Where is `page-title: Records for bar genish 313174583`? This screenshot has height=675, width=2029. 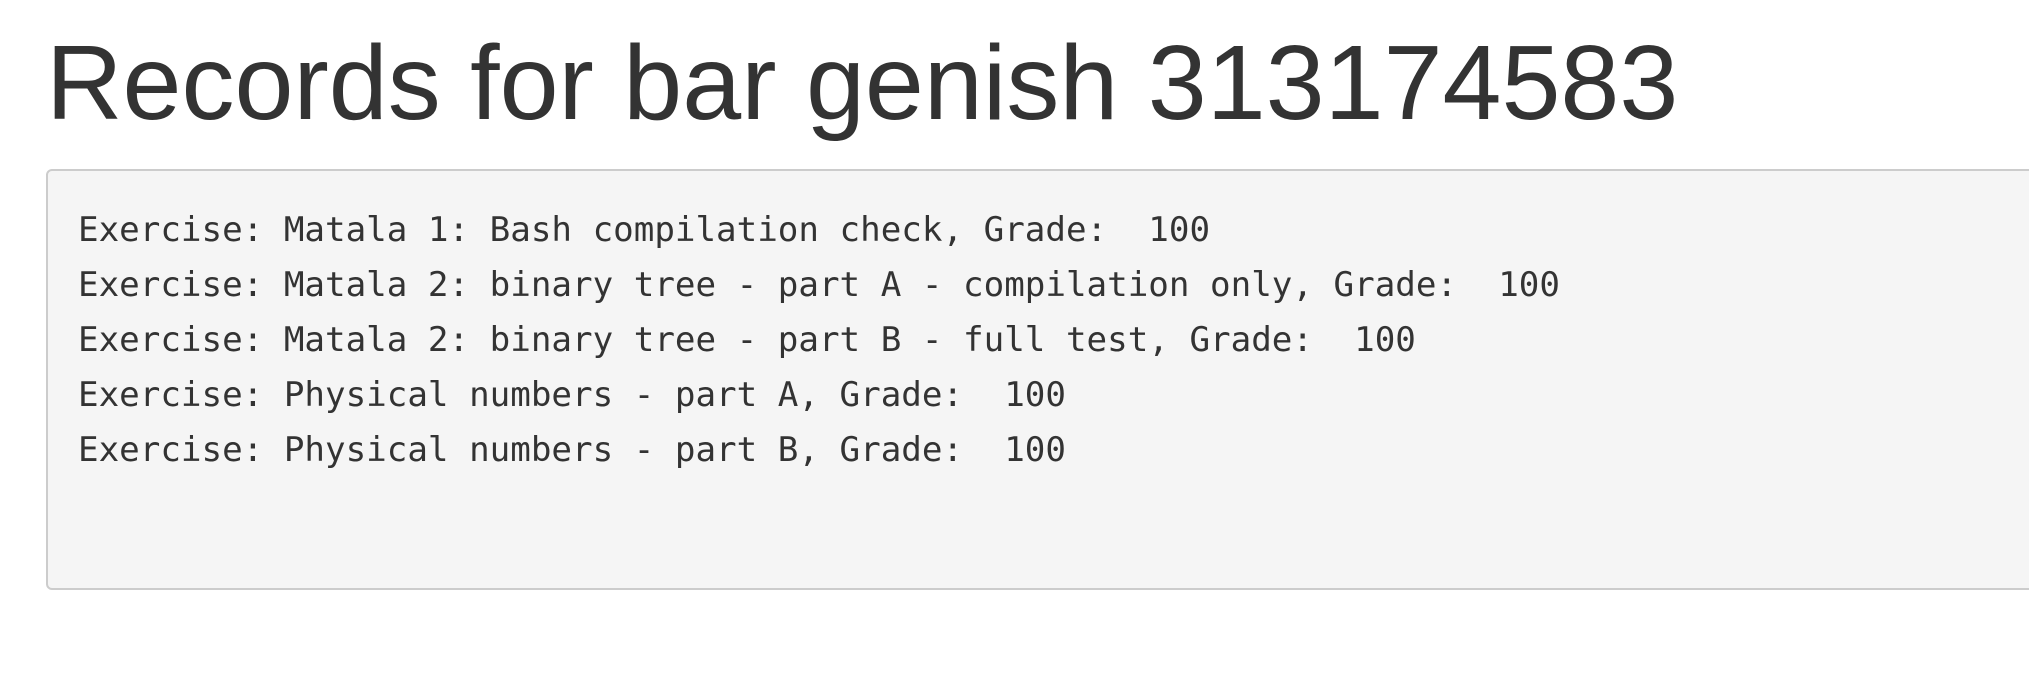 page-title: Records for bar genish 313174583 is located at coordinates (862, 83).